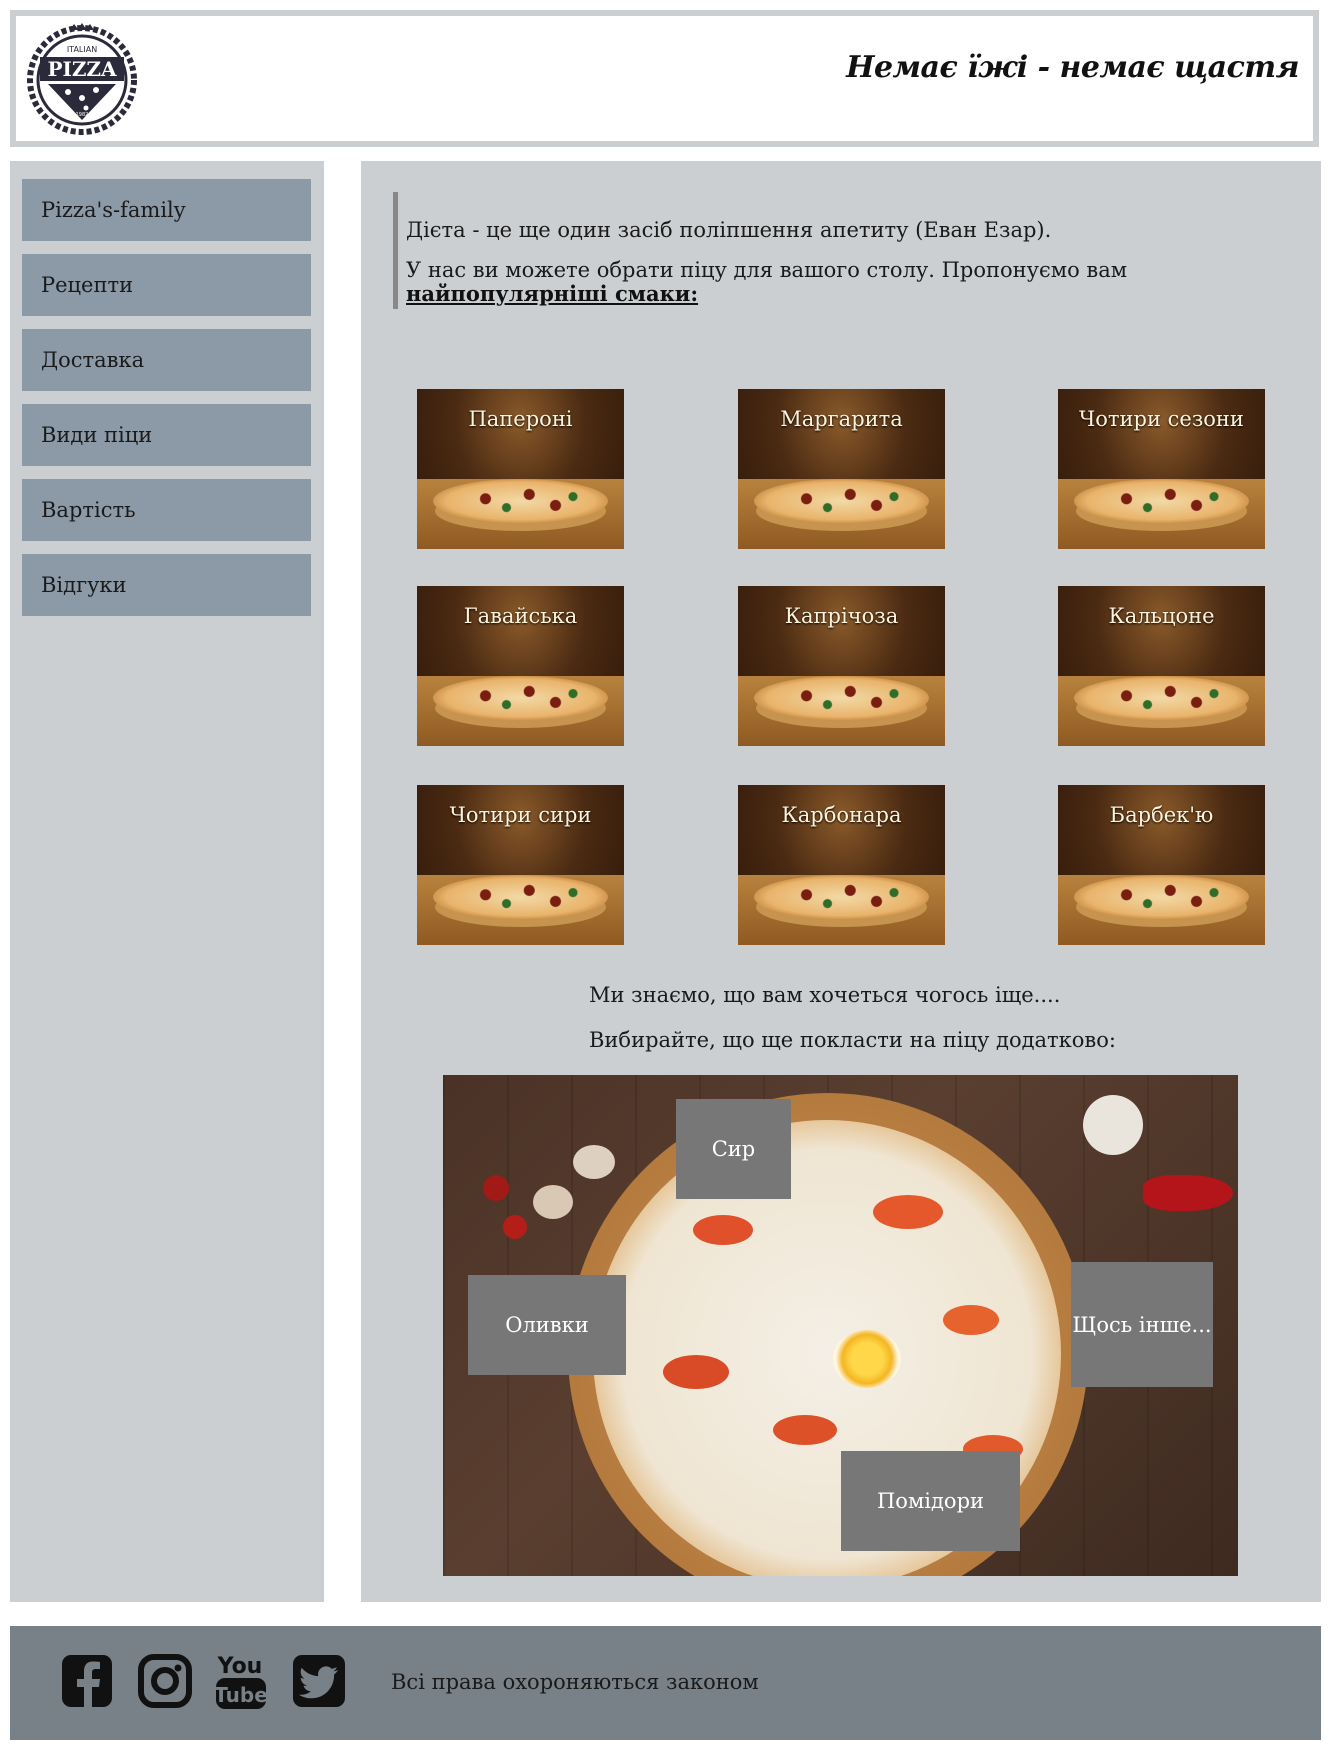 The image size is (1329, 1747). Describe the element at coordinates (1161, 865) in the screenshot. I see `pizza-card-barbecue: Барбек'ю` at that location.